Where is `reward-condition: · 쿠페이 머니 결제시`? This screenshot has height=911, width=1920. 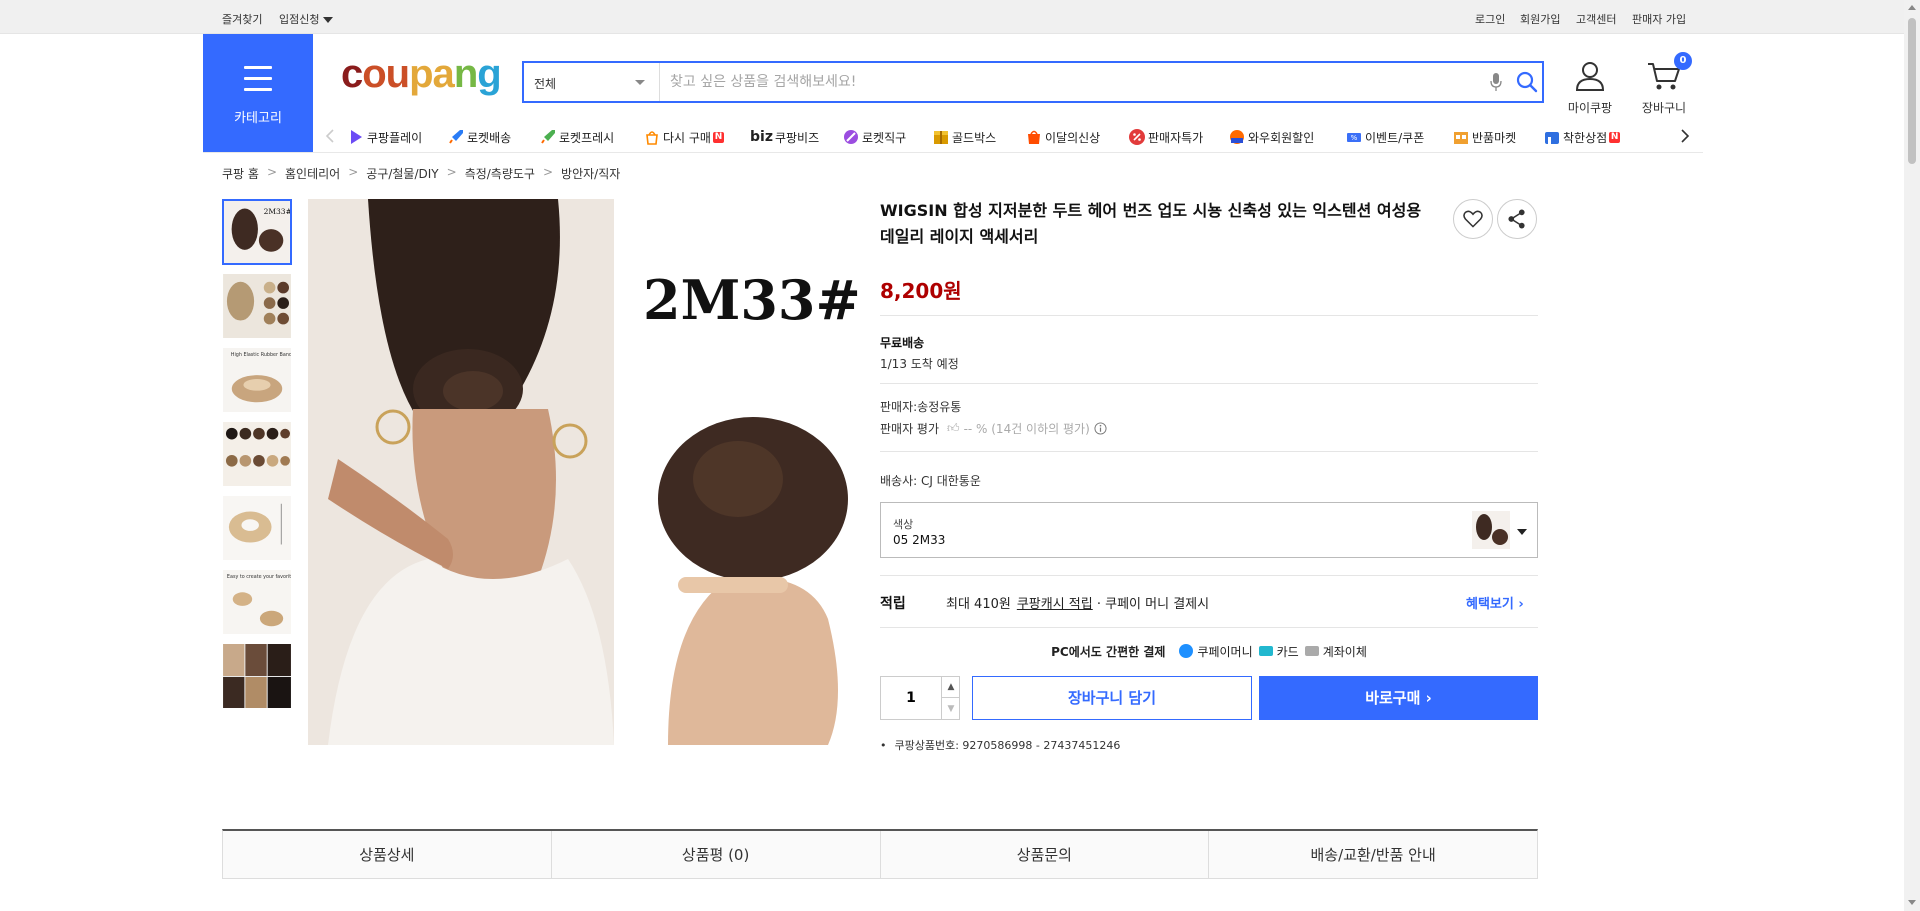 reward-condition: · 쿠페이 머니 결제시 is located at coordinates (1151, 604).